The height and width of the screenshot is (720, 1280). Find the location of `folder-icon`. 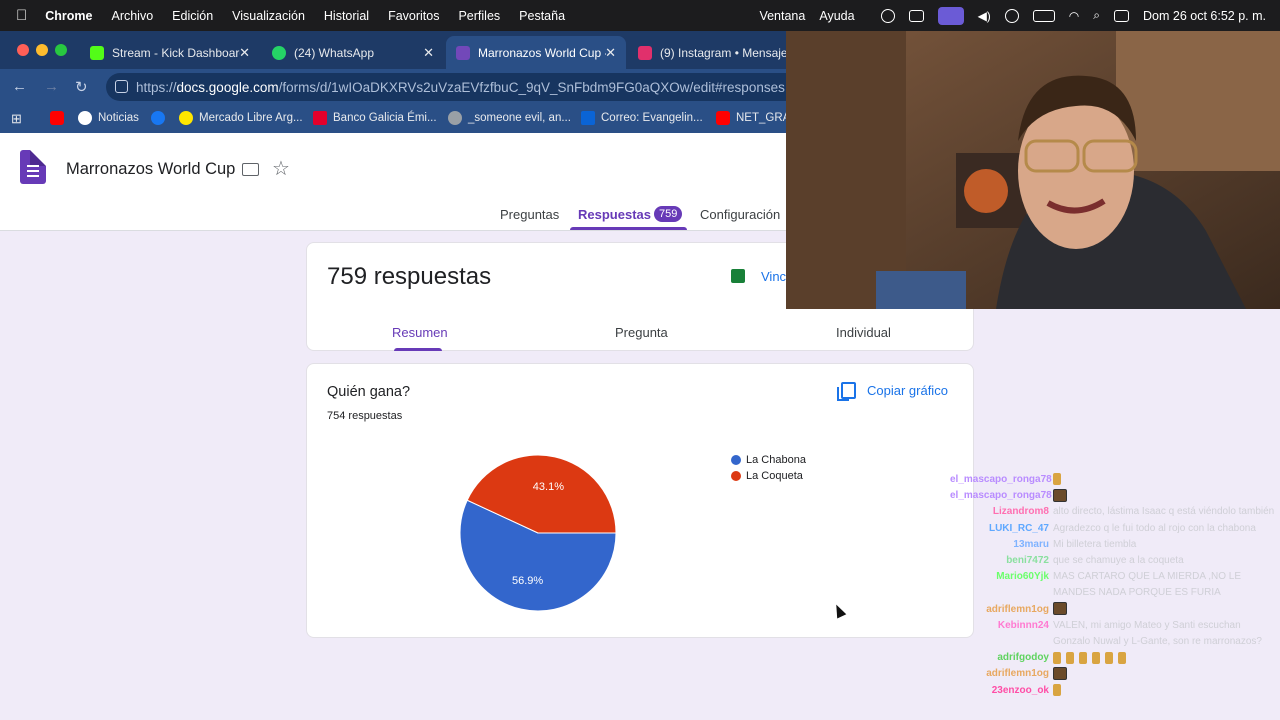

folder-icon is located at coordinates (250, 169).